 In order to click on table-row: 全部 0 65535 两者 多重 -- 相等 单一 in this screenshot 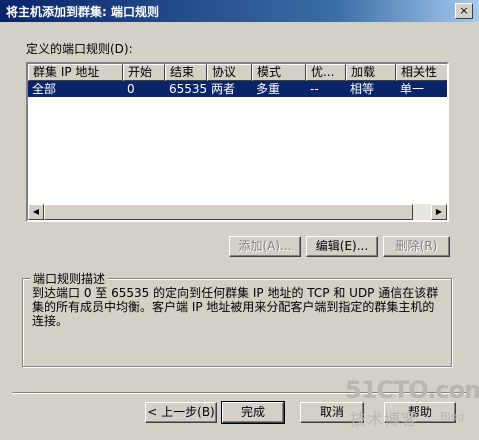, I will do `click(237, 89)`.